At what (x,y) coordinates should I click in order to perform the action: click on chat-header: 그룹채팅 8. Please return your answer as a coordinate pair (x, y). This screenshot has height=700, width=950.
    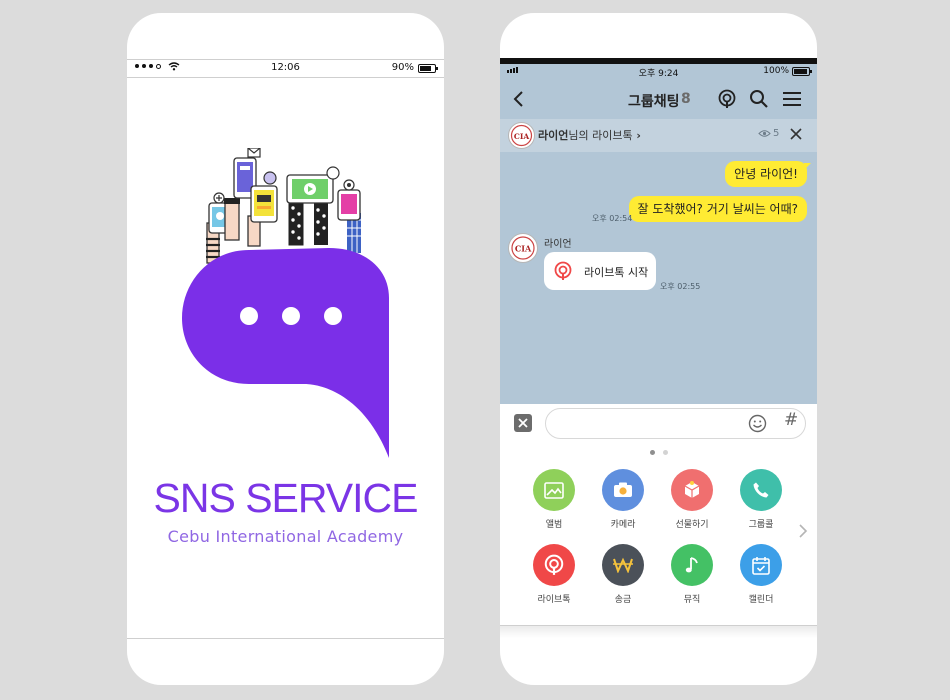
    Looking at the image, I should click on (658, 100).